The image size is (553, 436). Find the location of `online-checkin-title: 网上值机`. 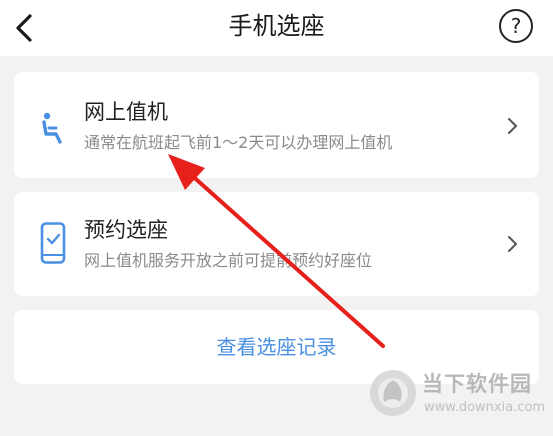

online-checkin-title: 网上值机 is located at coordinates (126, 112).